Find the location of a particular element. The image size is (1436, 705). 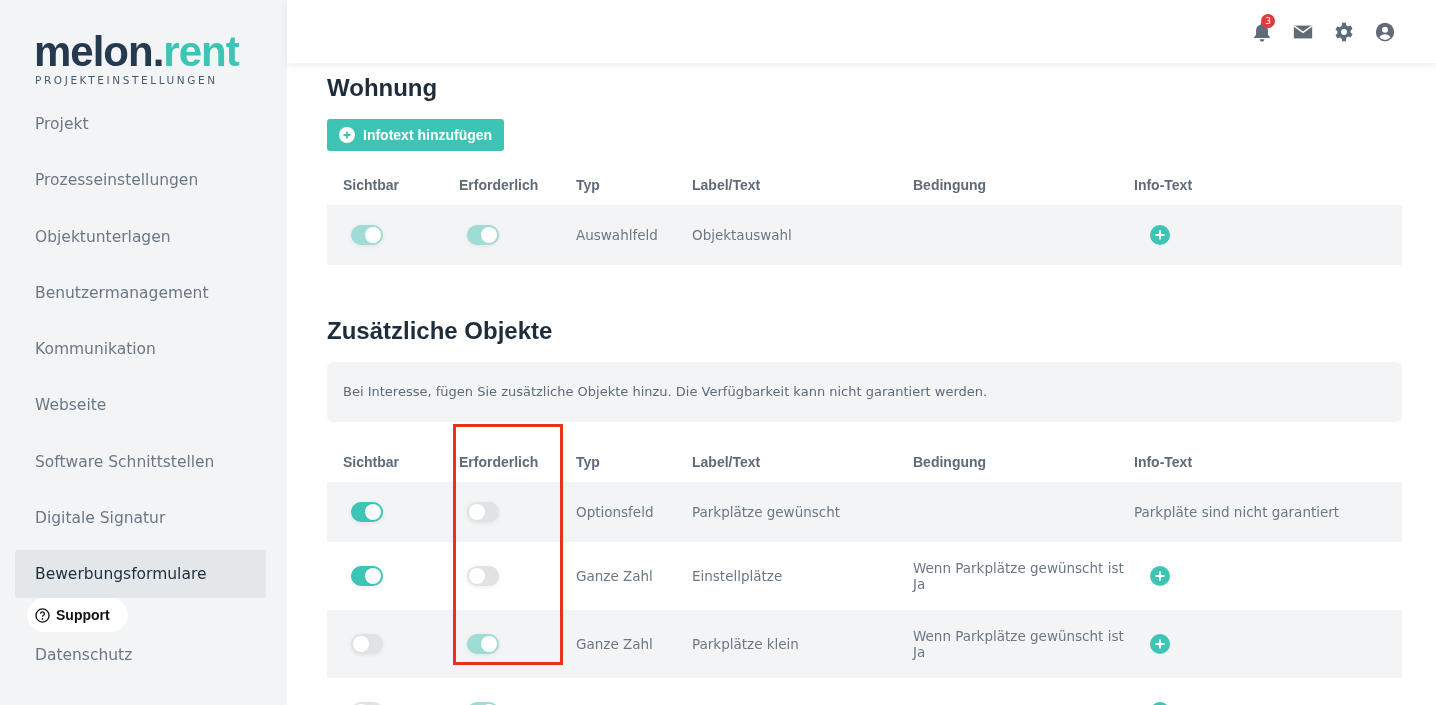

nav-item: Webseite is located at coordinates (140, 405).